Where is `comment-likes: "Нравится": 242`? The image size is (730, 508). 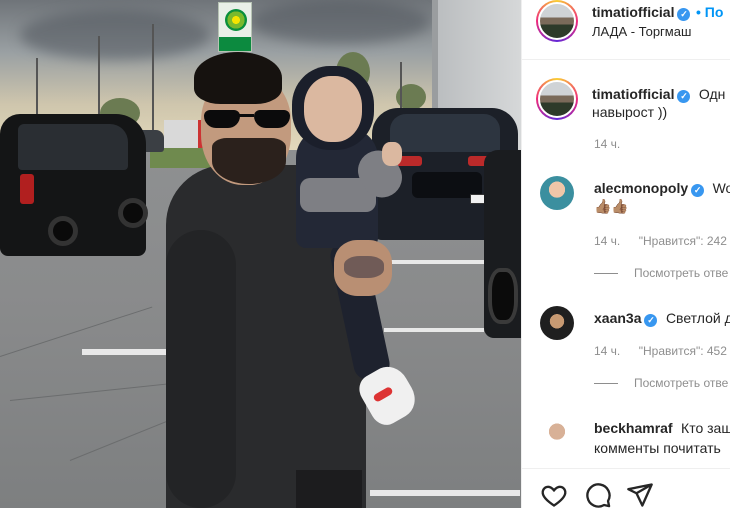 comment-likes: "Нравится": 242 is located at coordinates (683, 241).